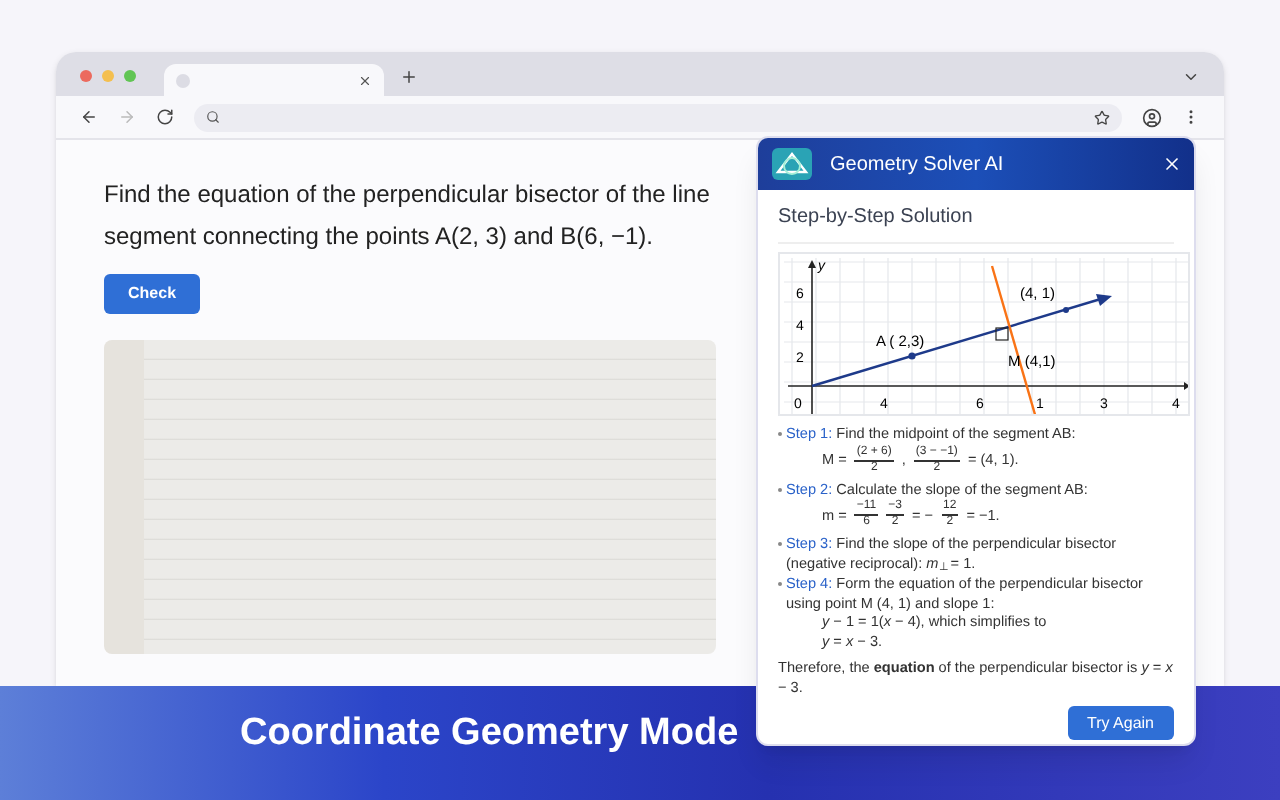 This screenshot has width=1280, height=800. Describe the element at coordinates (213, 117) in the screenshot. I see `search-icon` at that location.